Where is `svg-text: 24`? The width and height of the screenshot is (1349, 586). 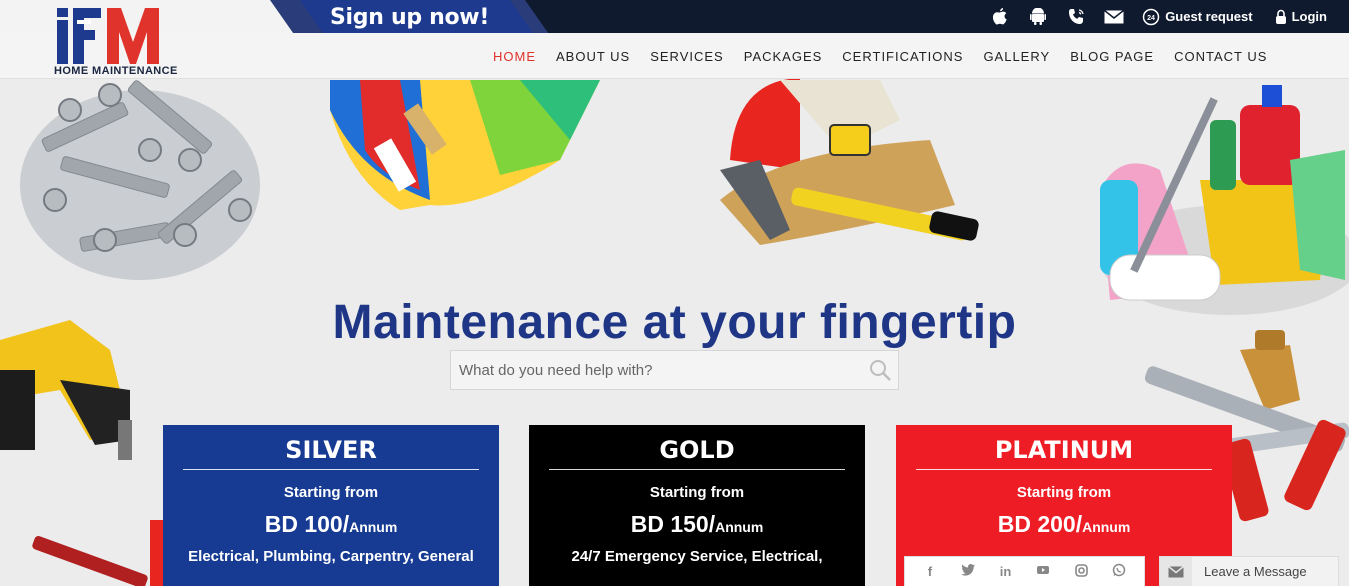 svg-text: 24 is located at coordinates (1151, 18).